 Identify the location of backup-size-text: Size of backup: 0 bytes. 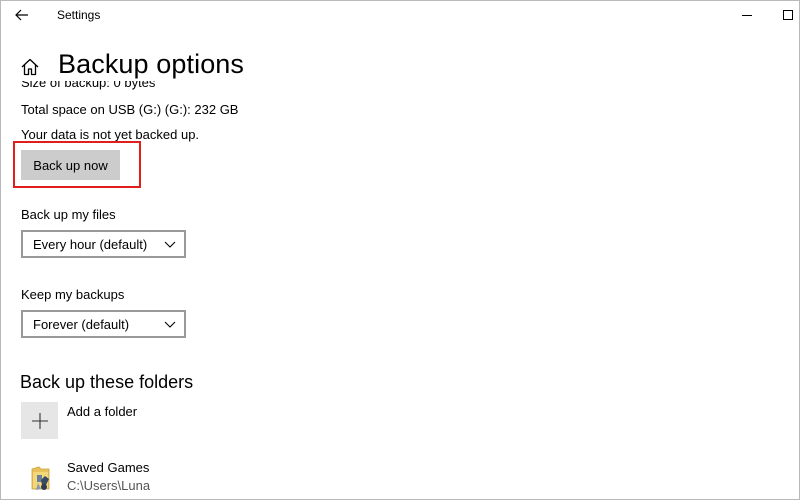
(88, 86).